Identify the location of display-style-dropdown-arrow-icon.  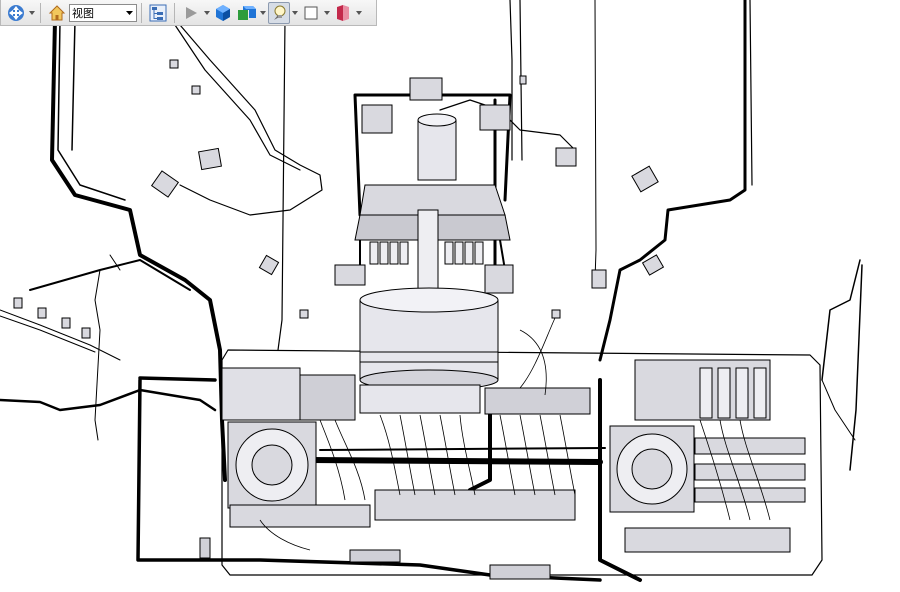
(263, 13).